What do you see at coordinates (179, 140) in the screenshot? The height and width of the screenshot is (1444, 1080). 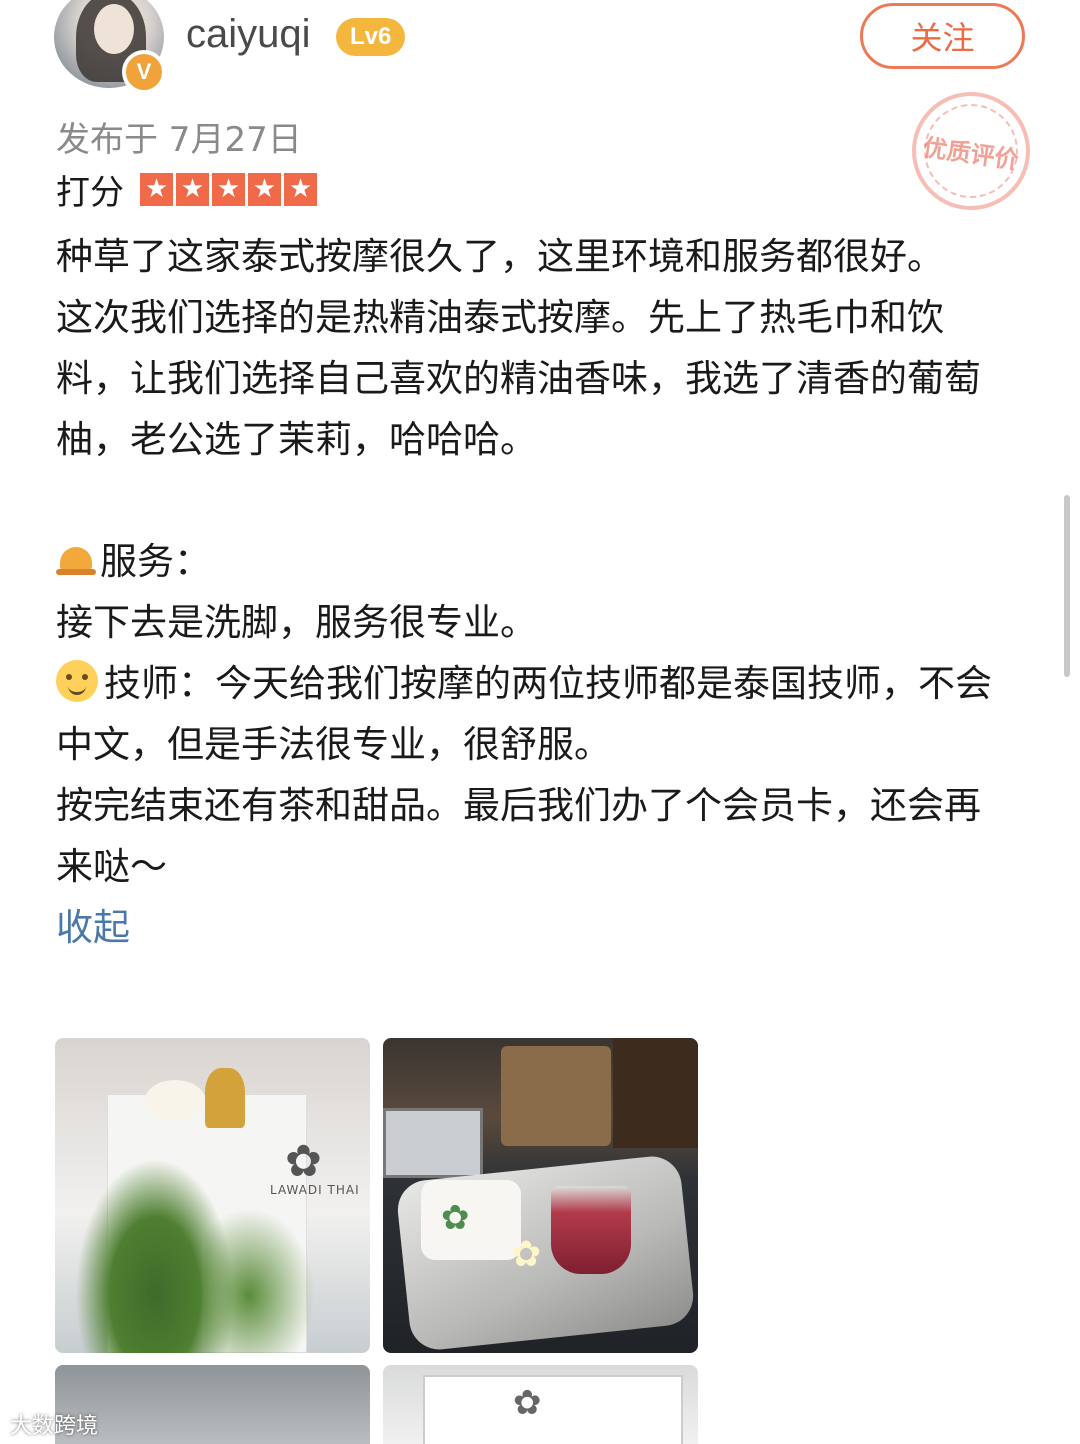 I see `publish-date: 发布于 7月27日` at bounding box center [179, 140].